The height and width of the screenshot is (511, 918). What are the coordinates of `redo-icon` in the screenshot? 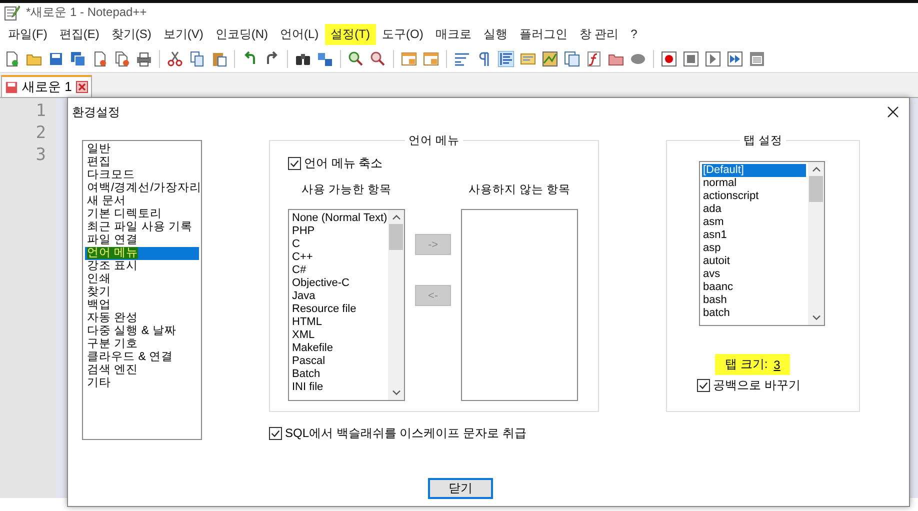 It's located at (272, 59).